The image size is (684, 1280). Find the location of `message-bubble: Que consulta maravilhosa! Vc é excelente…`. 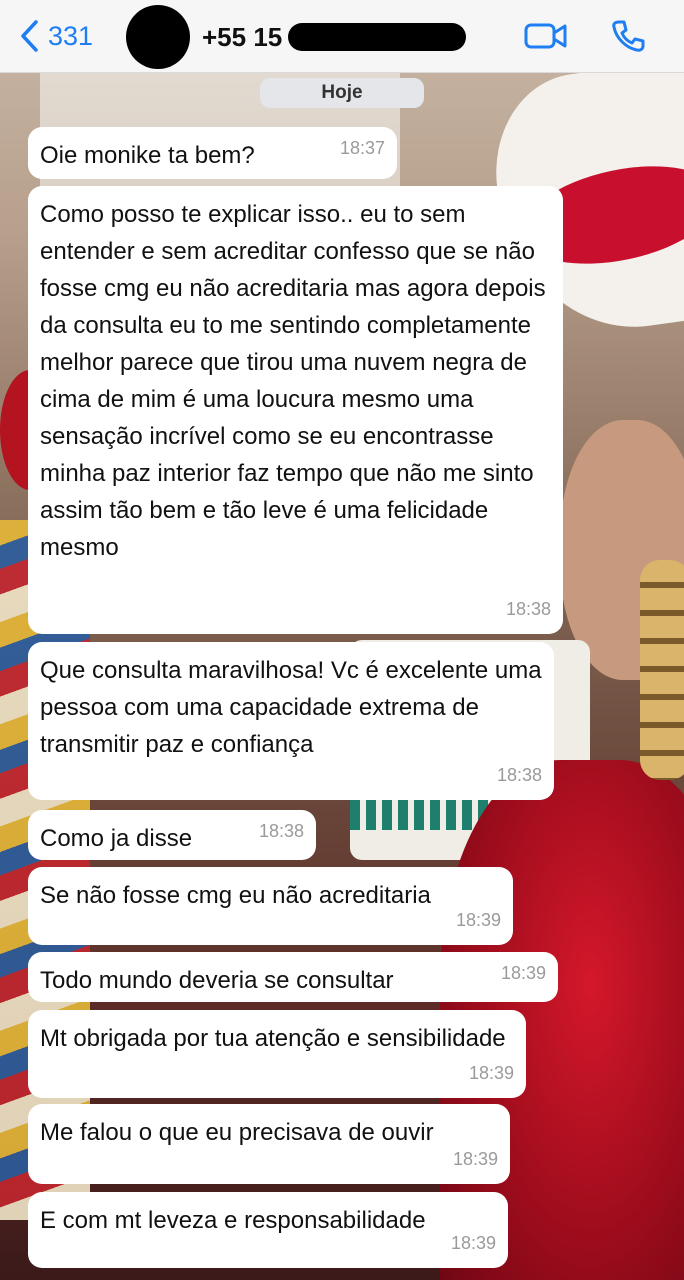

message-bubble: Que consulta maravilhosa! Vc é excelente… is located at coordinates (291, 721).